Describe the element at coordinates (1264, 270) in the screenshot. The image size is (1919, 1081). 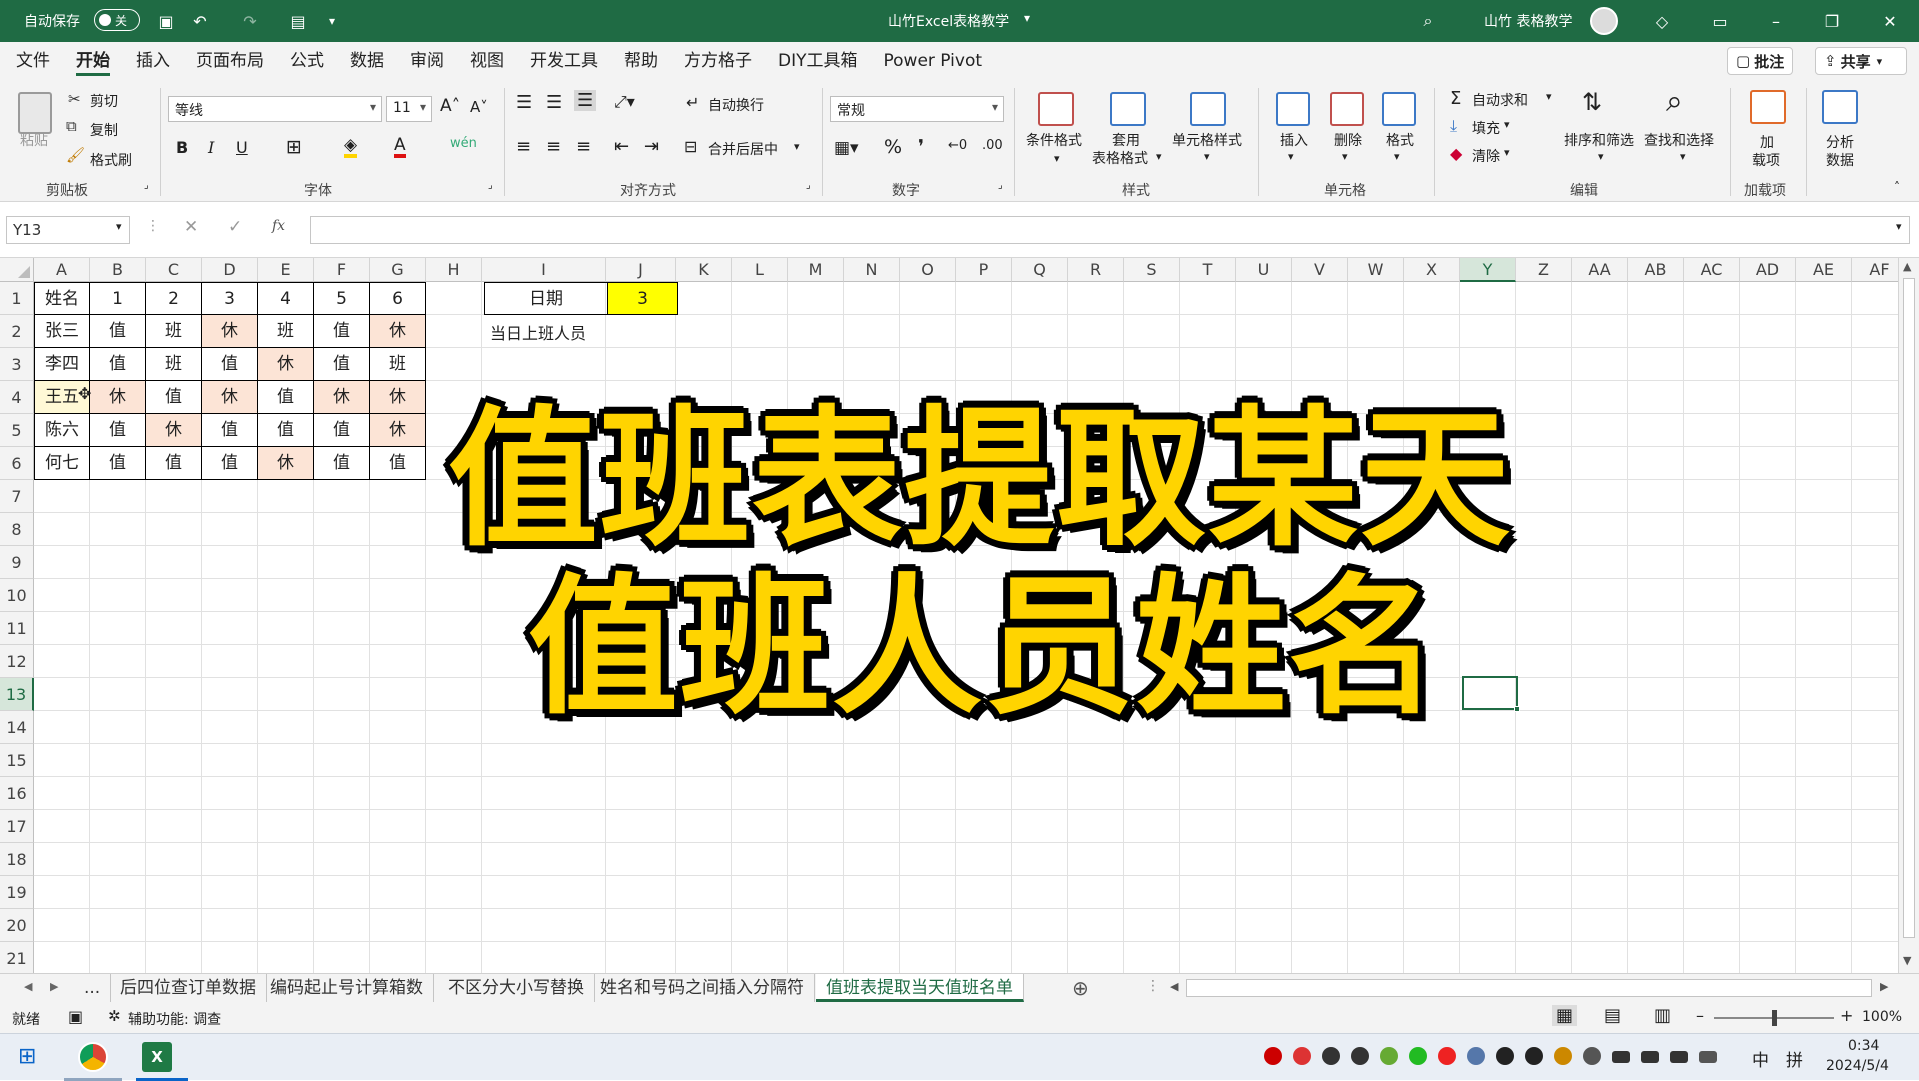
I see `column-header: U` at that location.